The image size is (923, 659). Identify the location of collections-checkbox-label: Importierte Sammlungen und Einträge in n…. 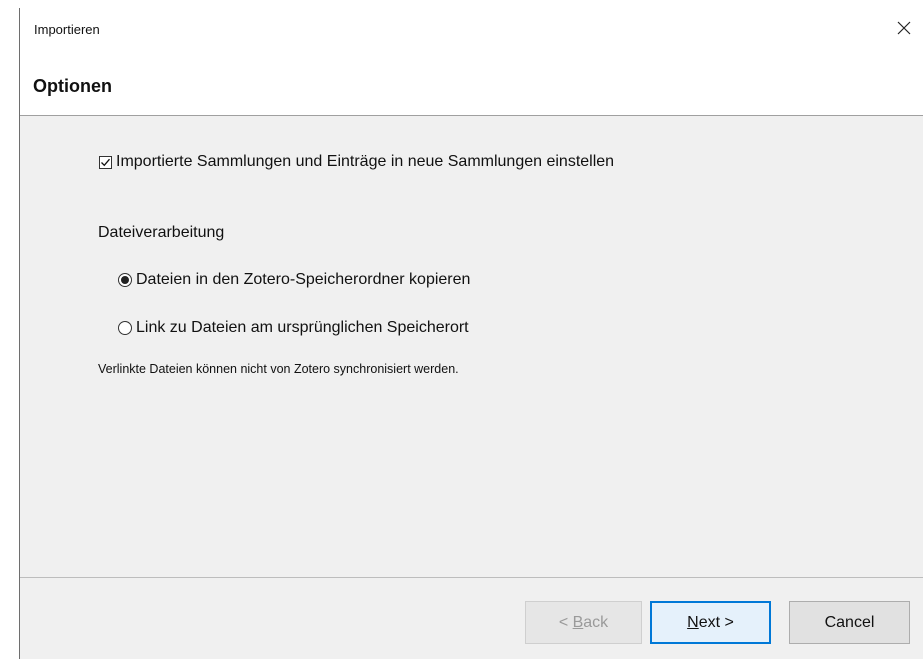
(365, 161).